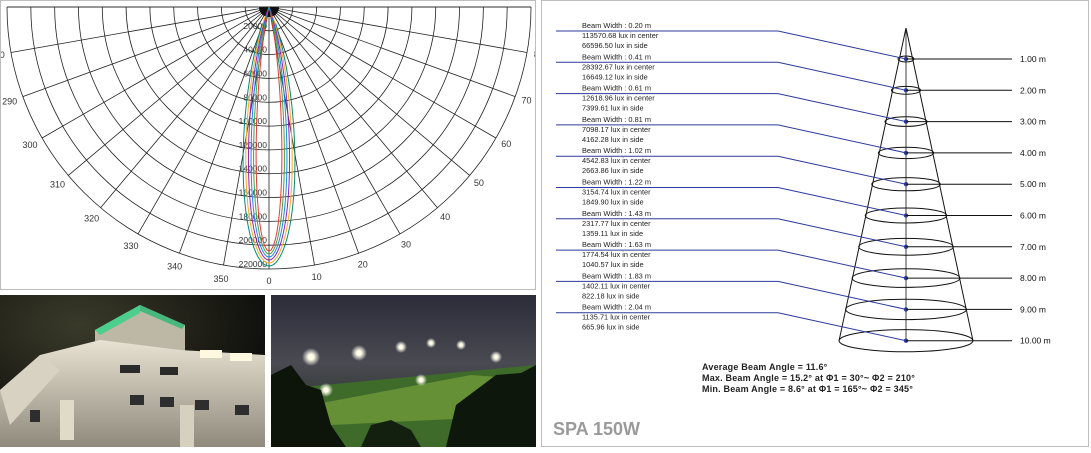 This screenshot has height=453, width=1091. Describe the element at coordinates (253, 121) in the screenshot. I see `polar-radial-label: 100000` at that location.